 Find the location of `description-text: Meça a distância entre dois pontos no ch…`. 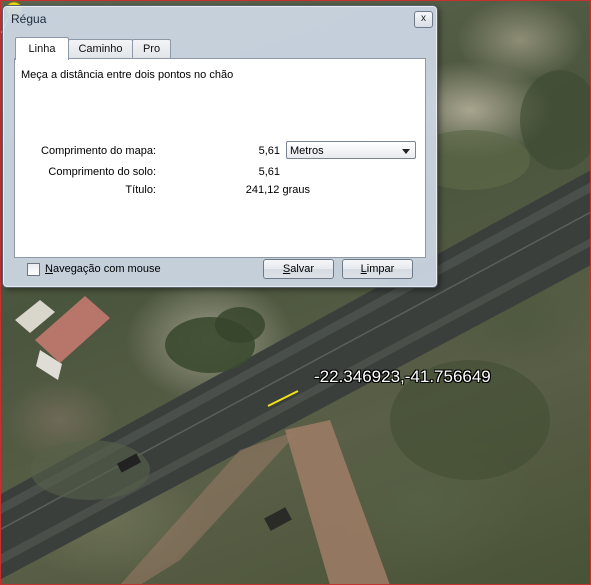

description-text: Meça a distância entre dois pontos no ch… is located at coordinates (127, 75).